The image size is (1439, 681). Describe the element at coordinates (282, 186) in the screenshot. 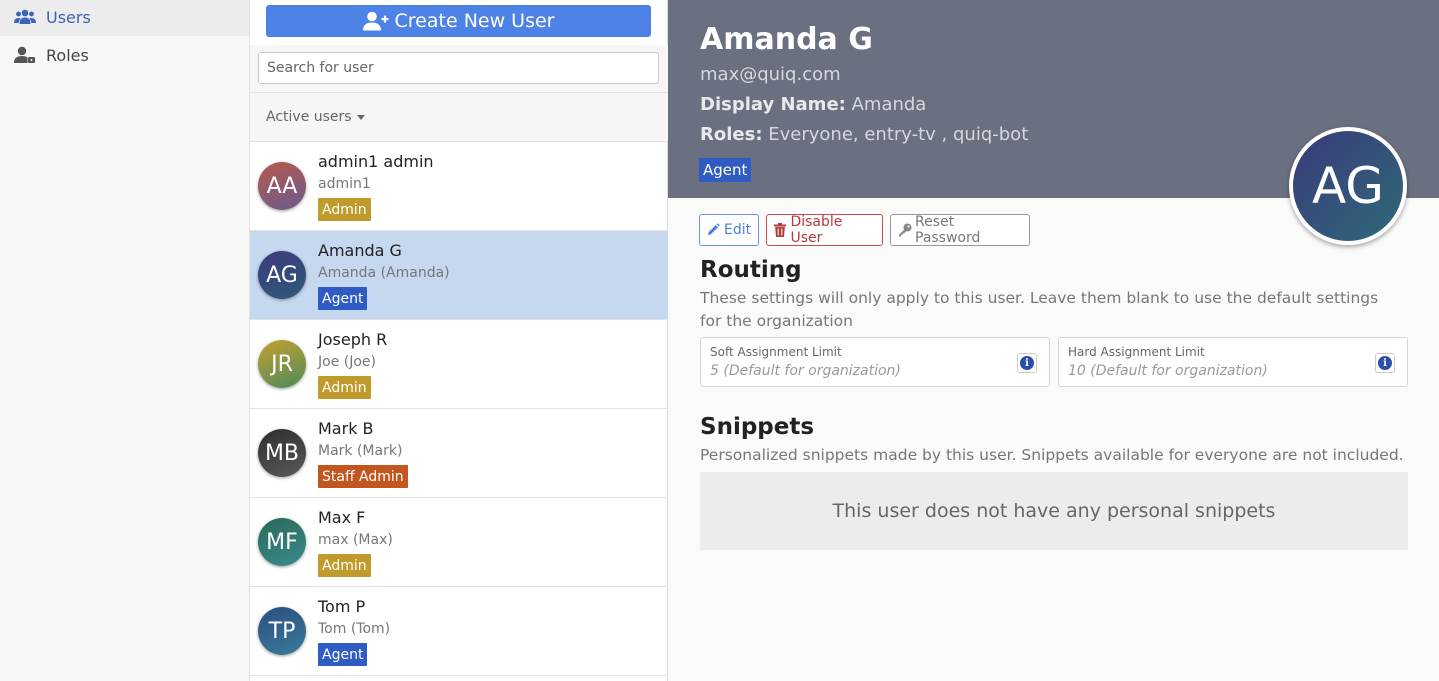

I see `avatar: AA` at that location.